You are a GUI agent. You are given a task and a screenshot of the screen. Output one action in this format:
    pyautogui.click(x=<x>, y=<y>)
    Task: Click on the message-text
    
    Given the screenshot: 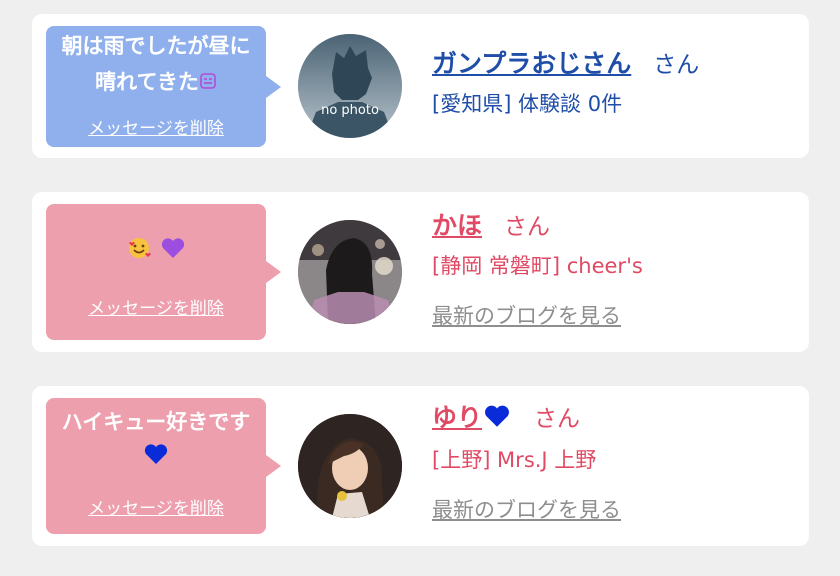 What is the action you would take?
    pyautogui.click(x=156, y=253)
    